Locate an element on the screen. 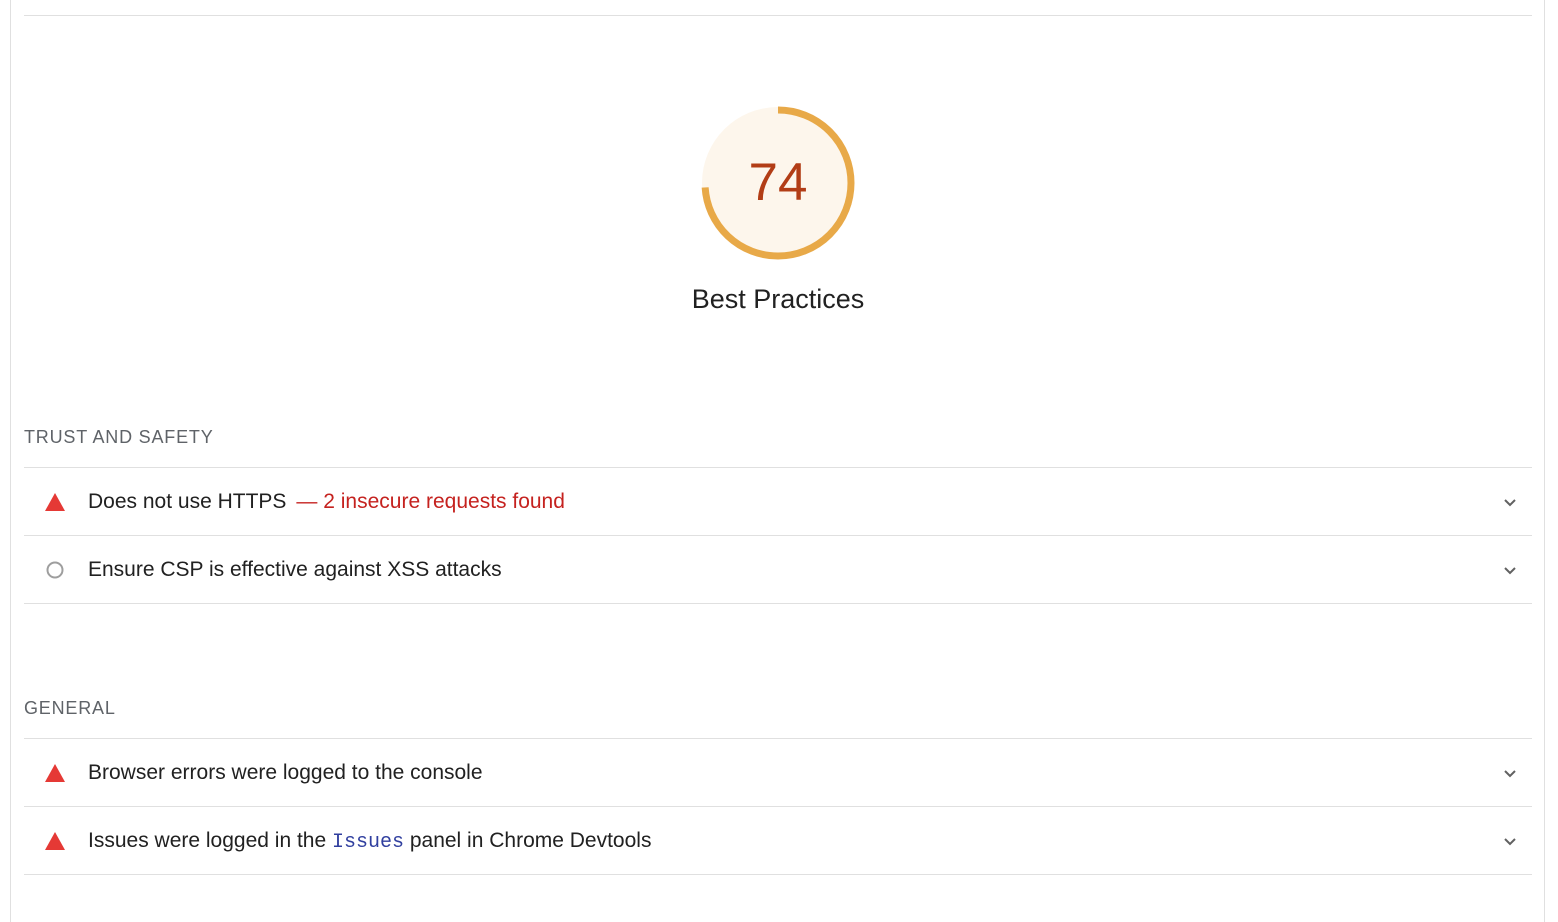 The width and height of the screenshot is (1558, 922). top-divider is located at coordinates (778, 15).